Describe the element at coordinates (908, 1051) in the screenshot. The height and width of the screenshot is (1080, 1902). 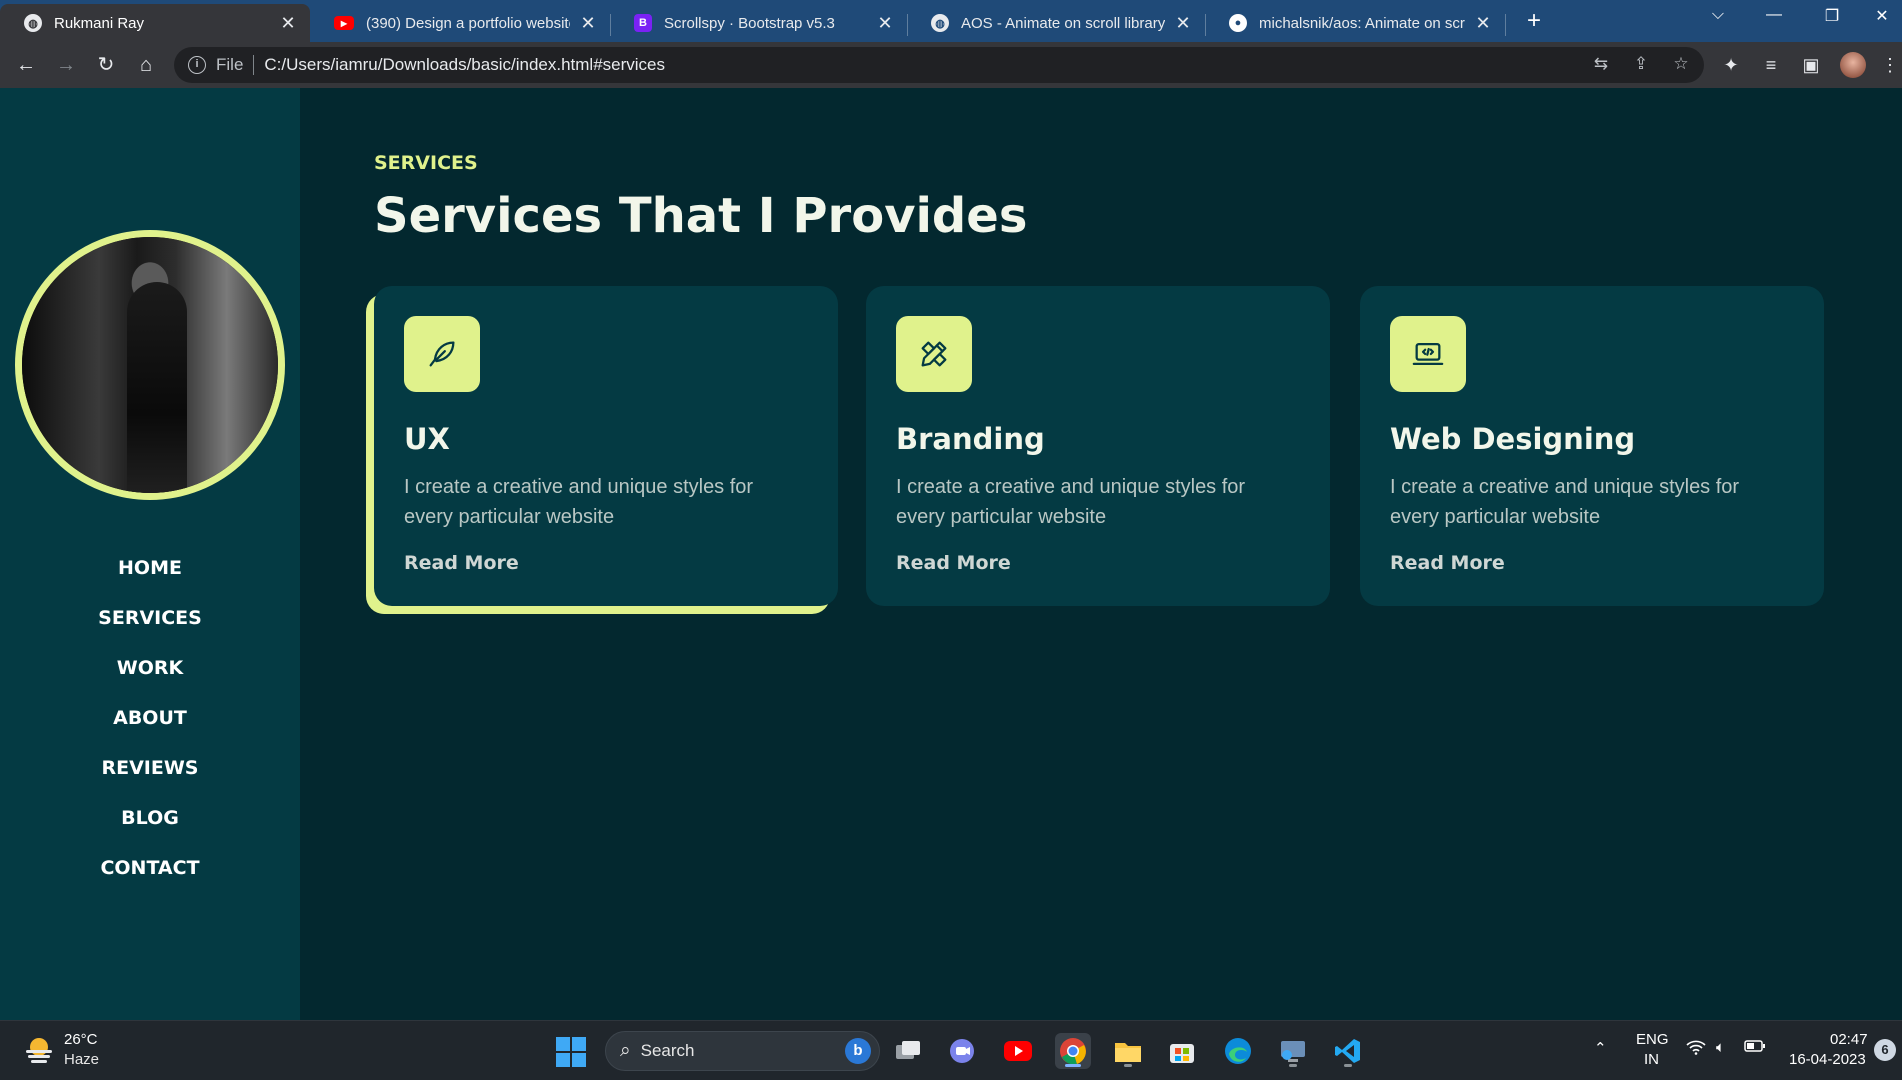
I see `task-view-icon` at that location.